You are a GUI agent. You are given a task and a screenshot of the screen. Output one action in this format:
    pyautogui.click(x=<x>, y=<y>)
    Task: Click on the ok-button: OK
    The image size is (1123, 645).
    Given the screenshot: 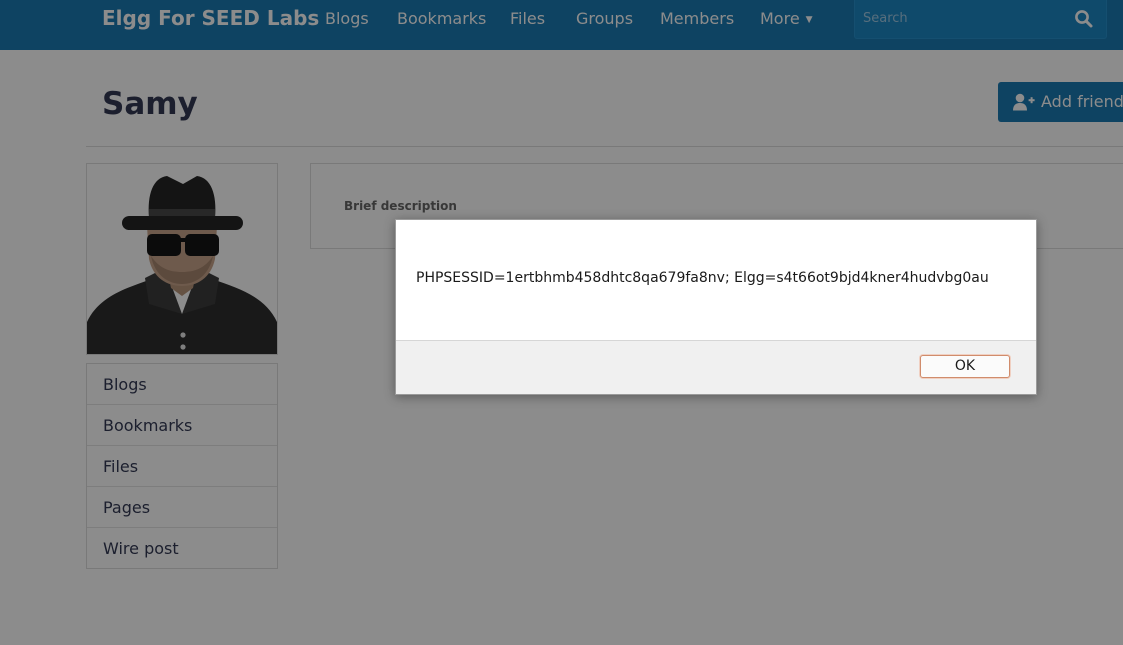 What is the action you would take?
    pyautogui.click(x=965, y=366)
    